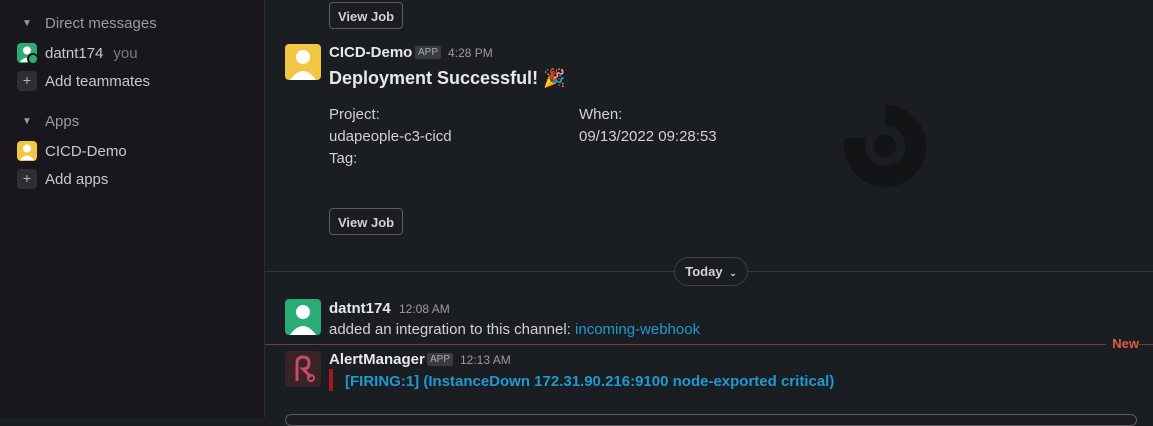 Image resolution: width=1153 pixels, height=426 pixels. I want to click on add-apps-label: Add apps, so click(77, 179).